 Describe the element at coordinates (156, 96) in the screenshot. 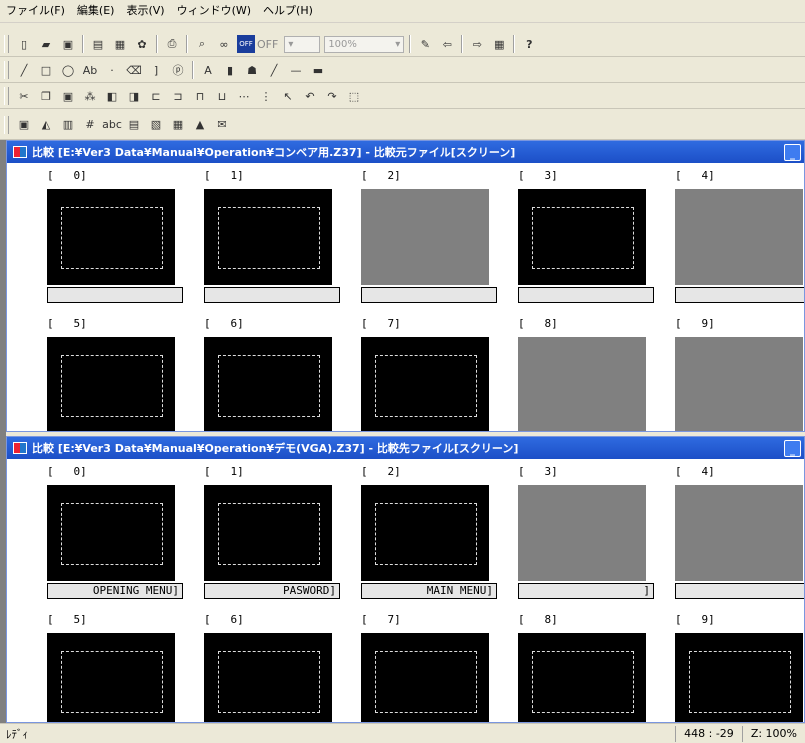

I see `align-left-icon: ⊏` at that location.